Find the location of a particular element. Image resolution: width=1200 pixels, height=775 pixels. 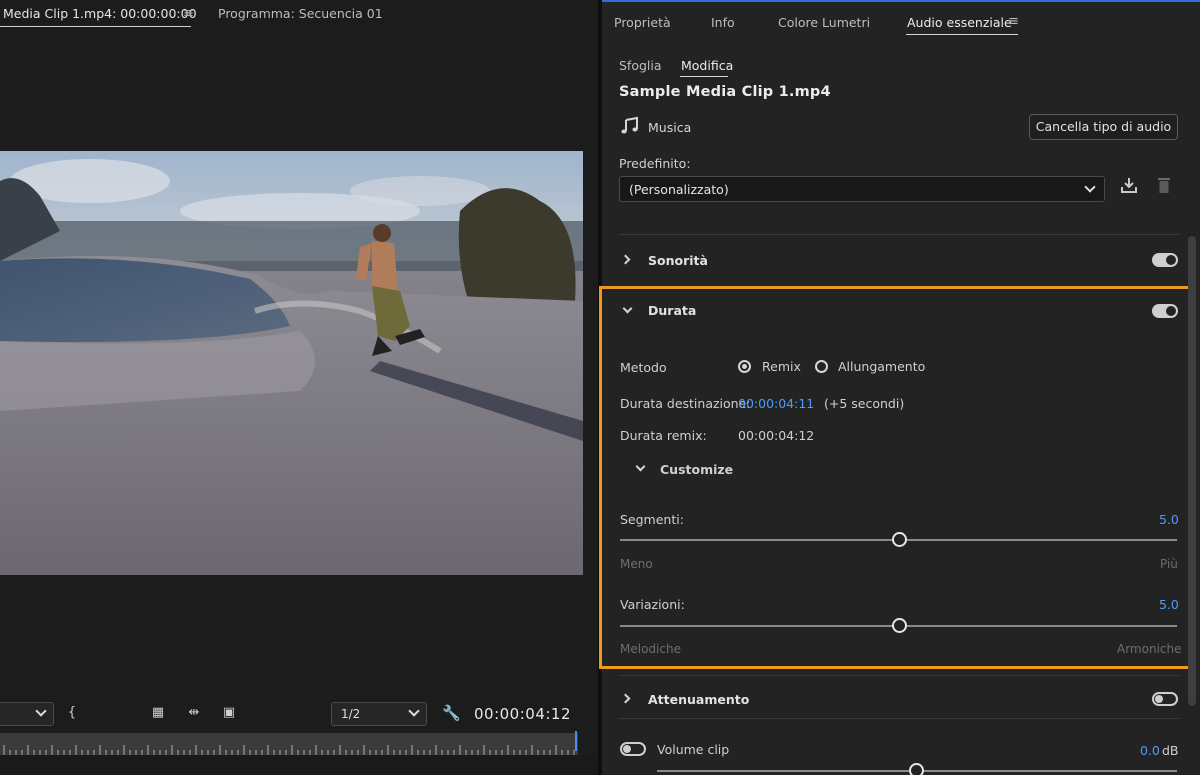

zoom-dropdown is located at coordinates (27, 714).